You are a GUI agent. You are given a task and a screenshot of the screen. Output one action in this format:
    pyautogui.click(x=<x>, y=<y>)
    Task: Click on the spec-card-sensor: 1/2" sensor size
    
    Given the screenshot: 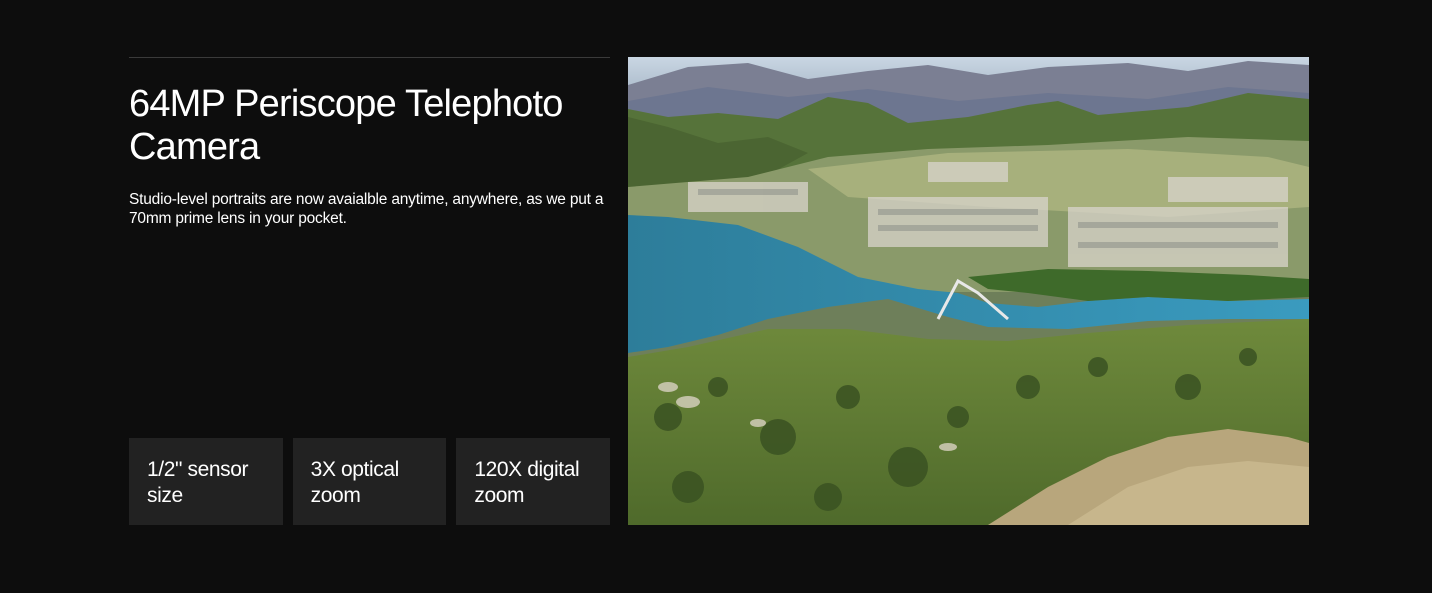 What is the action you would take?
    pyautogui.click(x=206, y=481)
    